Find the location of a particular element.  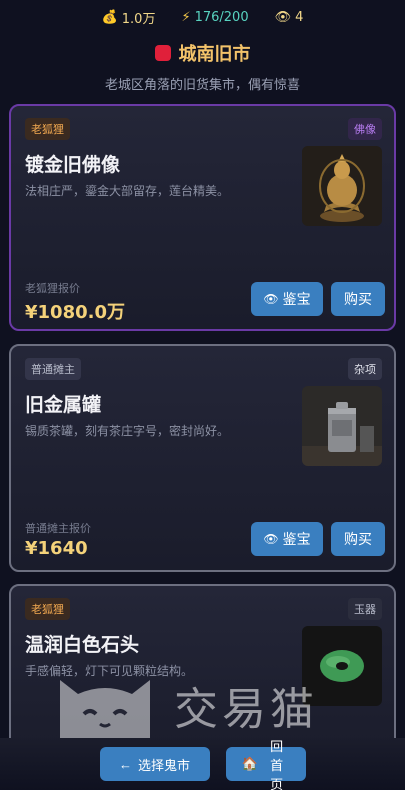

item-name: 旧金属罐 is located at coordinates (63, 405).